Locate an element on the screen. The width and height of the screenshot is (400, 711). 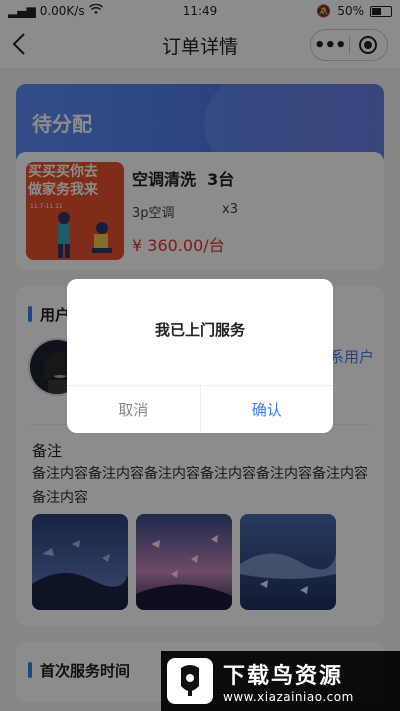
confirm-dialog: 我已上门服务 取消 确认 is located at coordinates (200, 356).